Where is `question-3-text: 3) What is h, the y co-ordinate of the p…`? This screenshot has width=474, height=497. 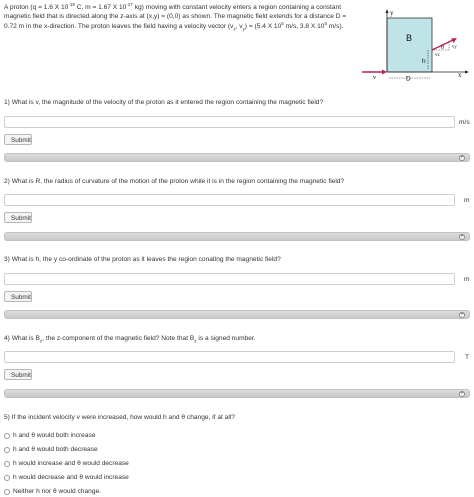 question-3-text: 3) What is h, the y co-ordinate of the p… is located at coordinates (142, 259).